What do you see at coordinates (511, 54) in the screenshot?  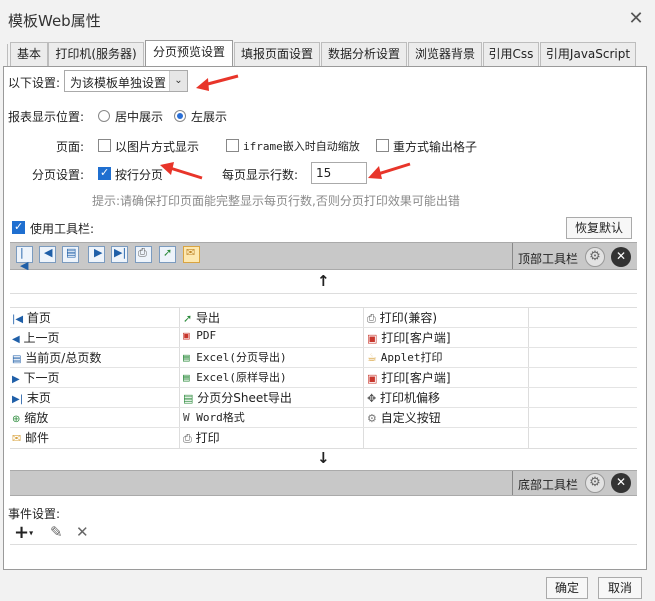 I see `tab-css: 引用Css` at bounding box center [511, 54].